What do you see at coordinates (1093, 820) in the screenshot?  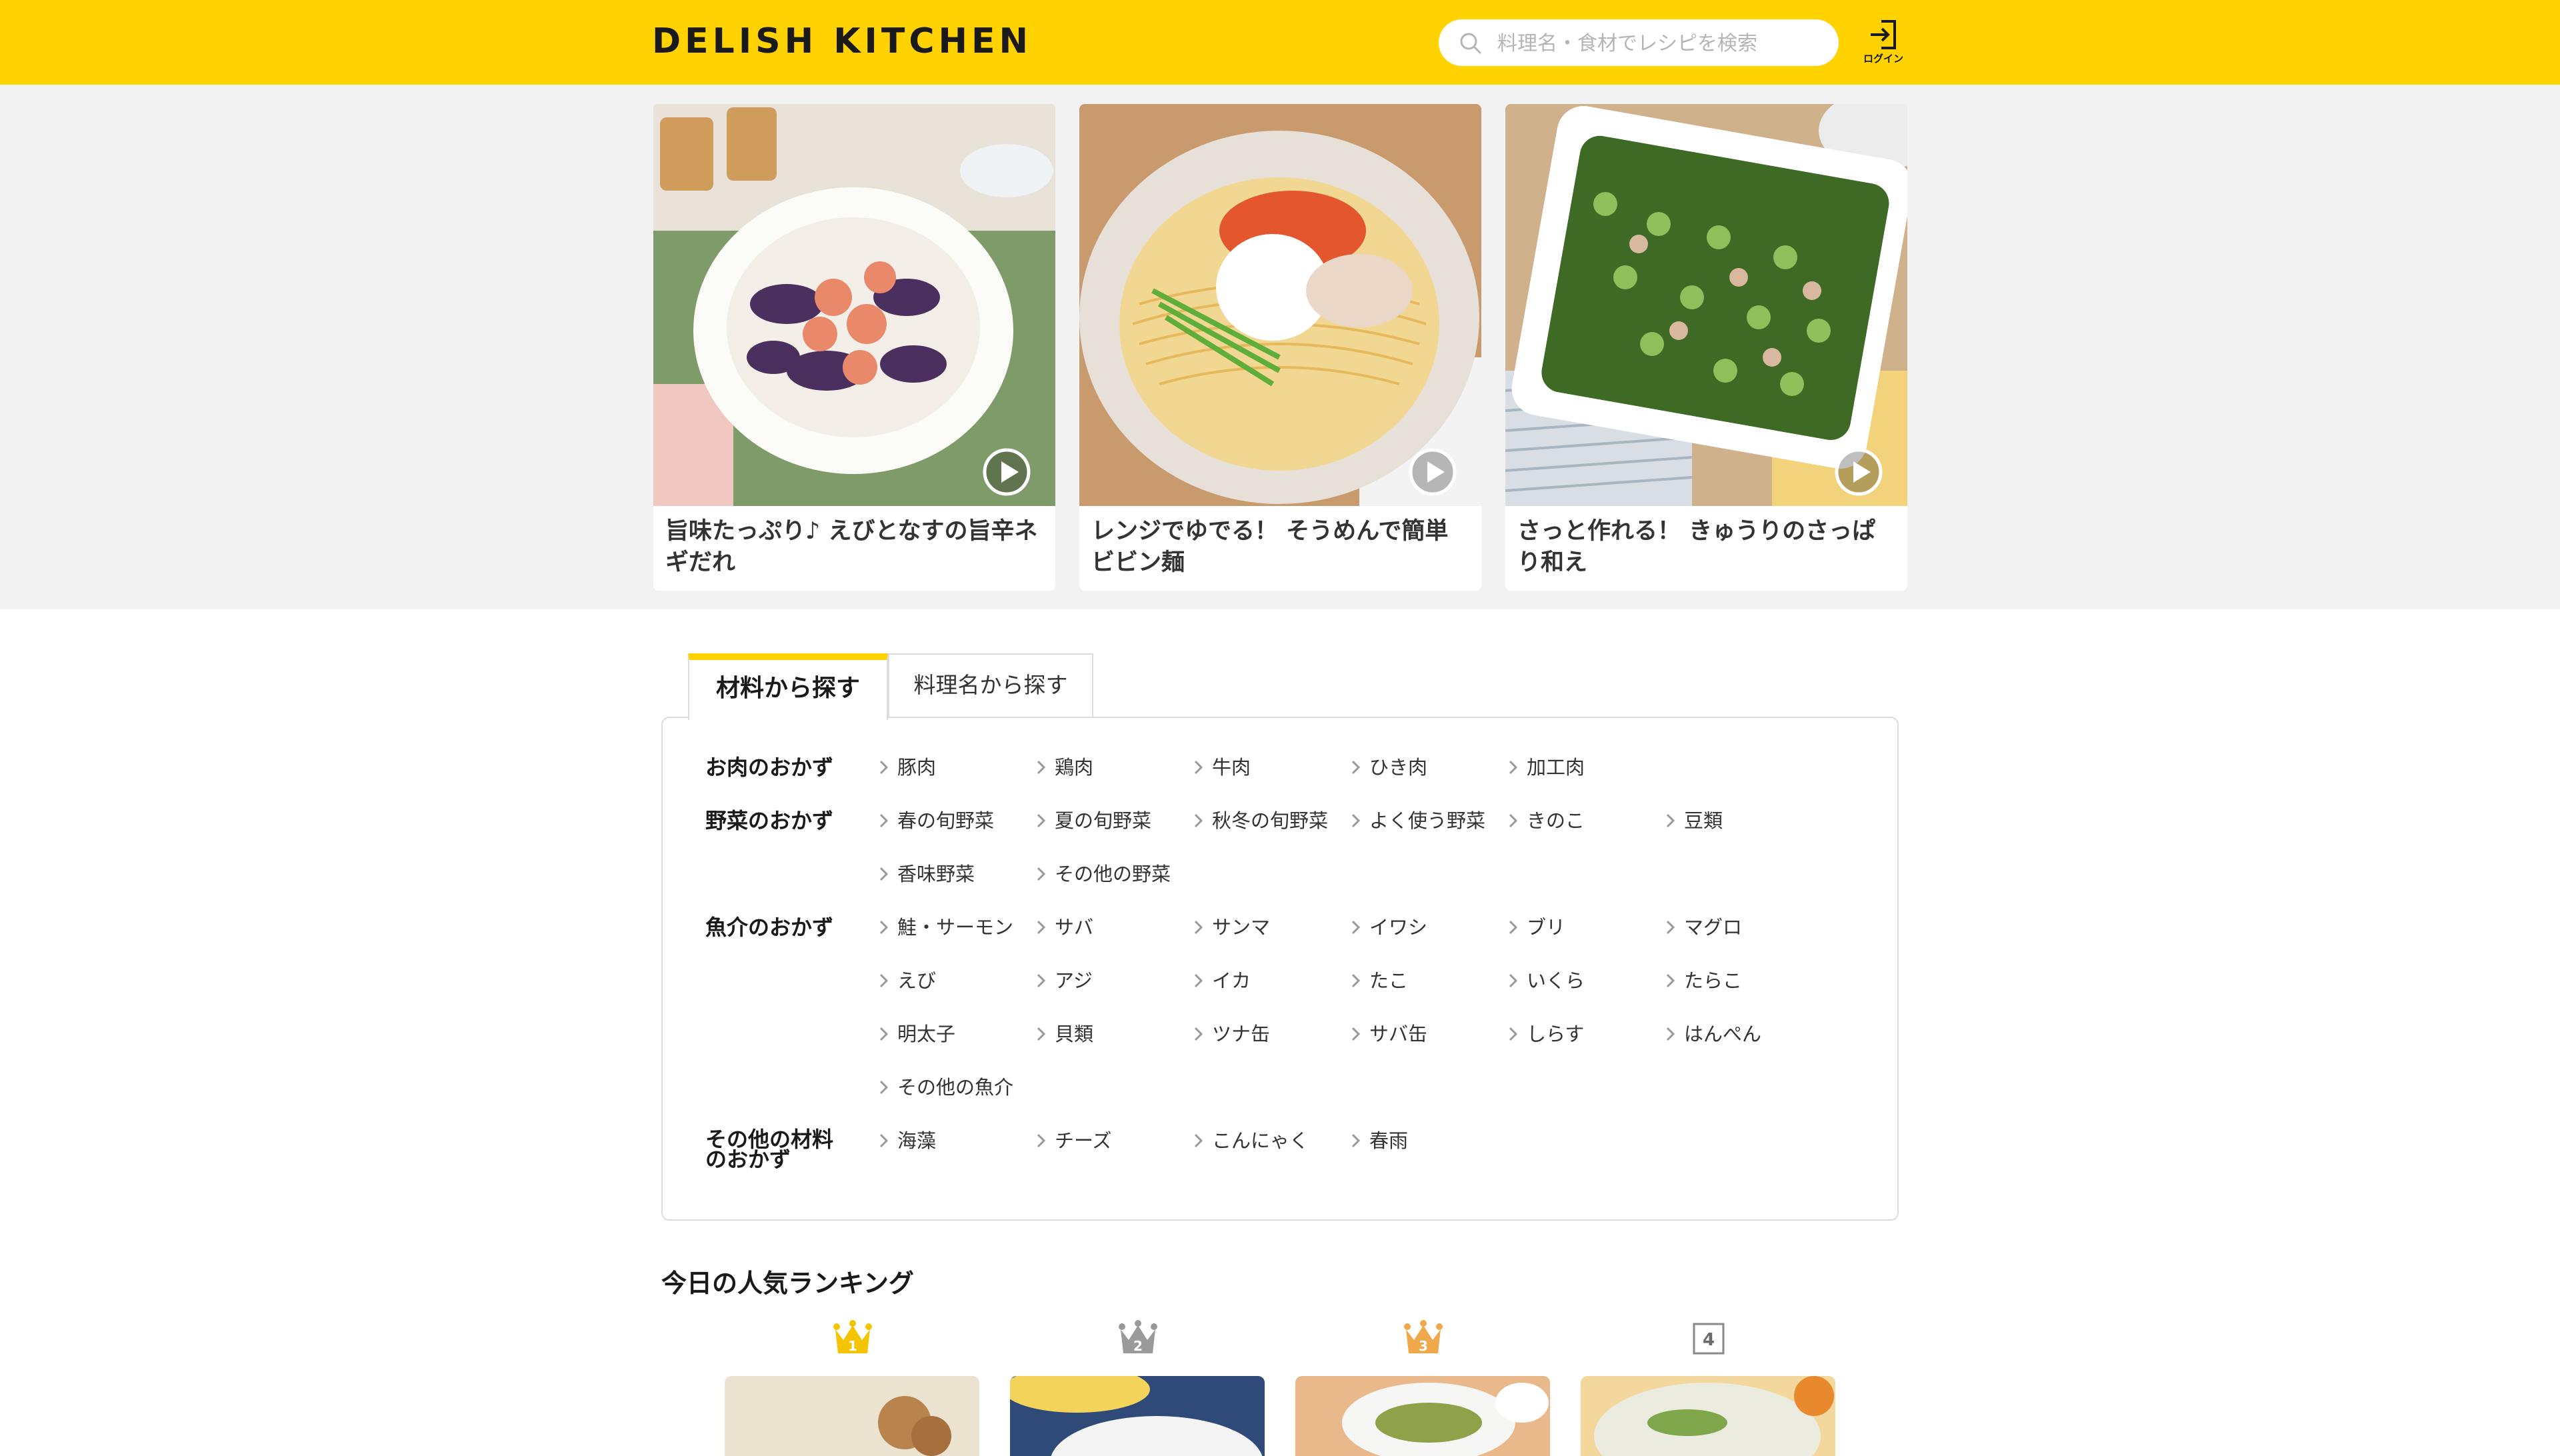 I see `ingredient-link: 夏の旬野菜` at bounding box center [1093, 820].